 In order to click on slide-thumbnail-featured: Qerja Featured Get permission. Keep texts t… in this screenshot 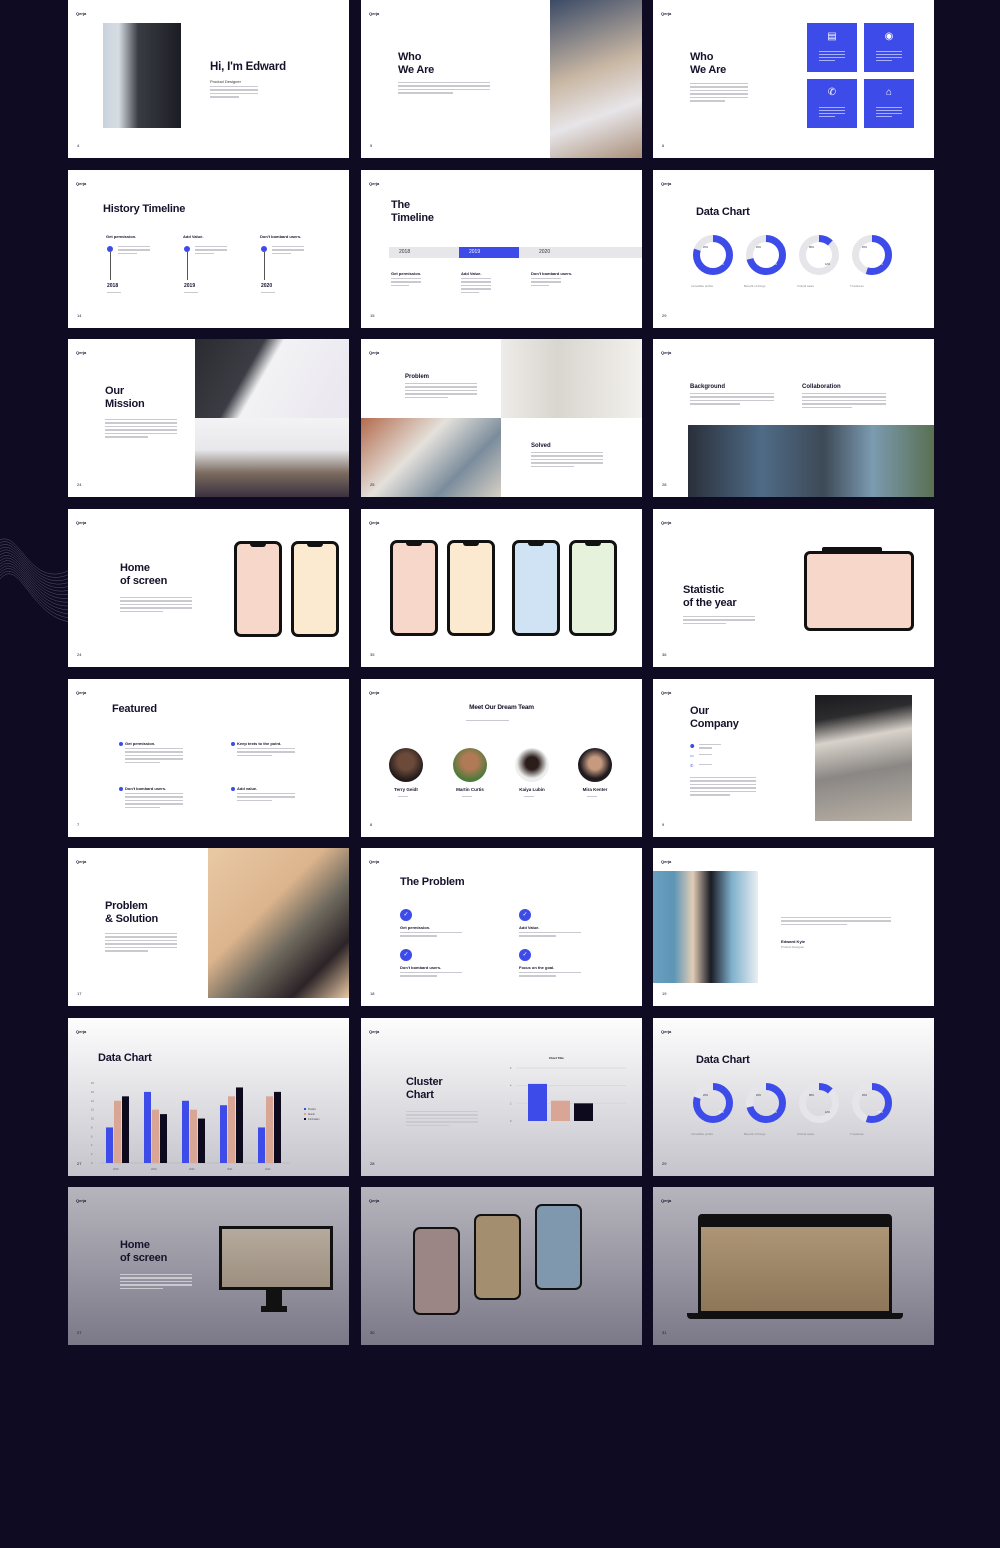, I will do `click(208, 758)`.